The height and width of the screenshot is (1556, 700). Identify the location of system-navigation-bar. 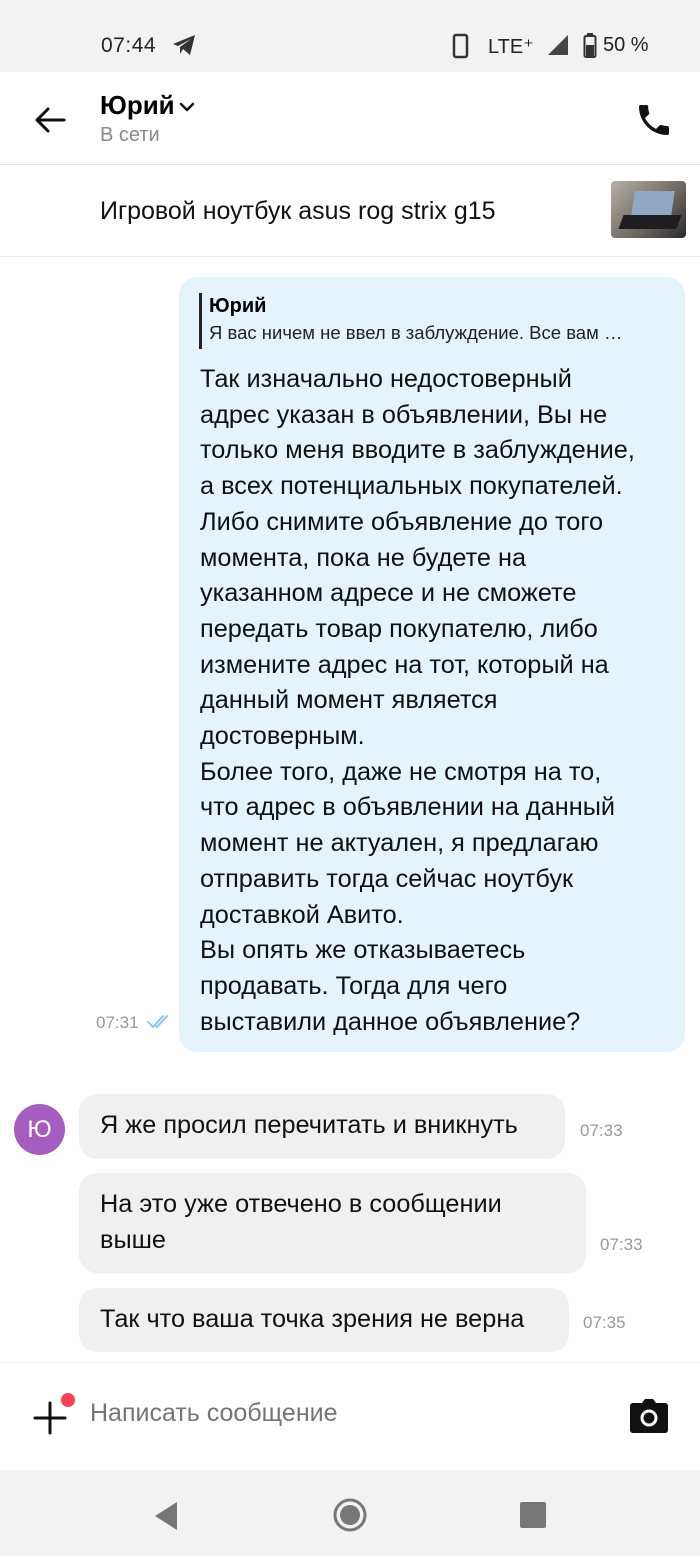
(350, 1513).